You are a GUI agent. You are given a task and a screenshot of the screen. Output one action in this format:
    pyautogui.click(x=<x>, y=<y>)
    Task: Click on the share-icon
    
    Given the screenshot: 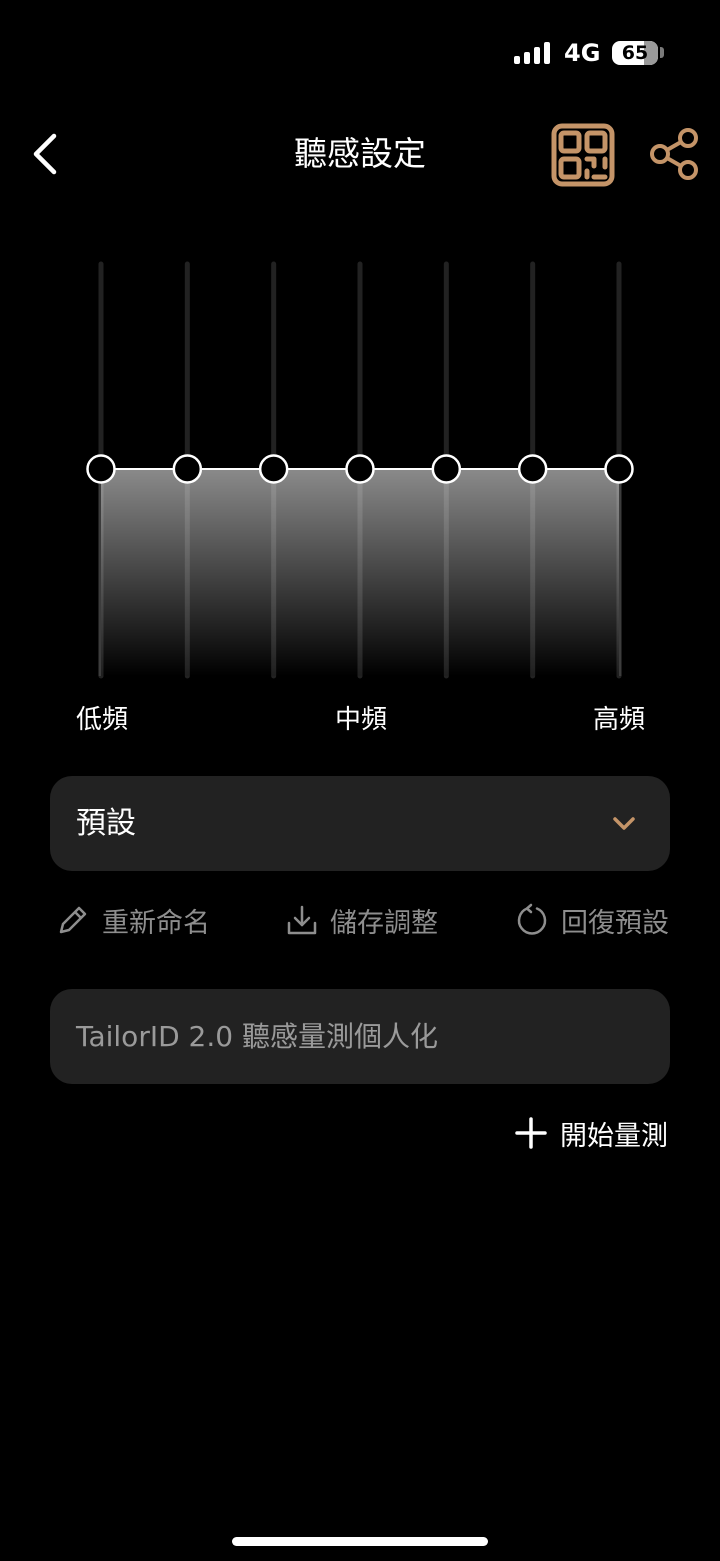 What is the action you would take?
    pyautogui.click(x=674, y=154)
    